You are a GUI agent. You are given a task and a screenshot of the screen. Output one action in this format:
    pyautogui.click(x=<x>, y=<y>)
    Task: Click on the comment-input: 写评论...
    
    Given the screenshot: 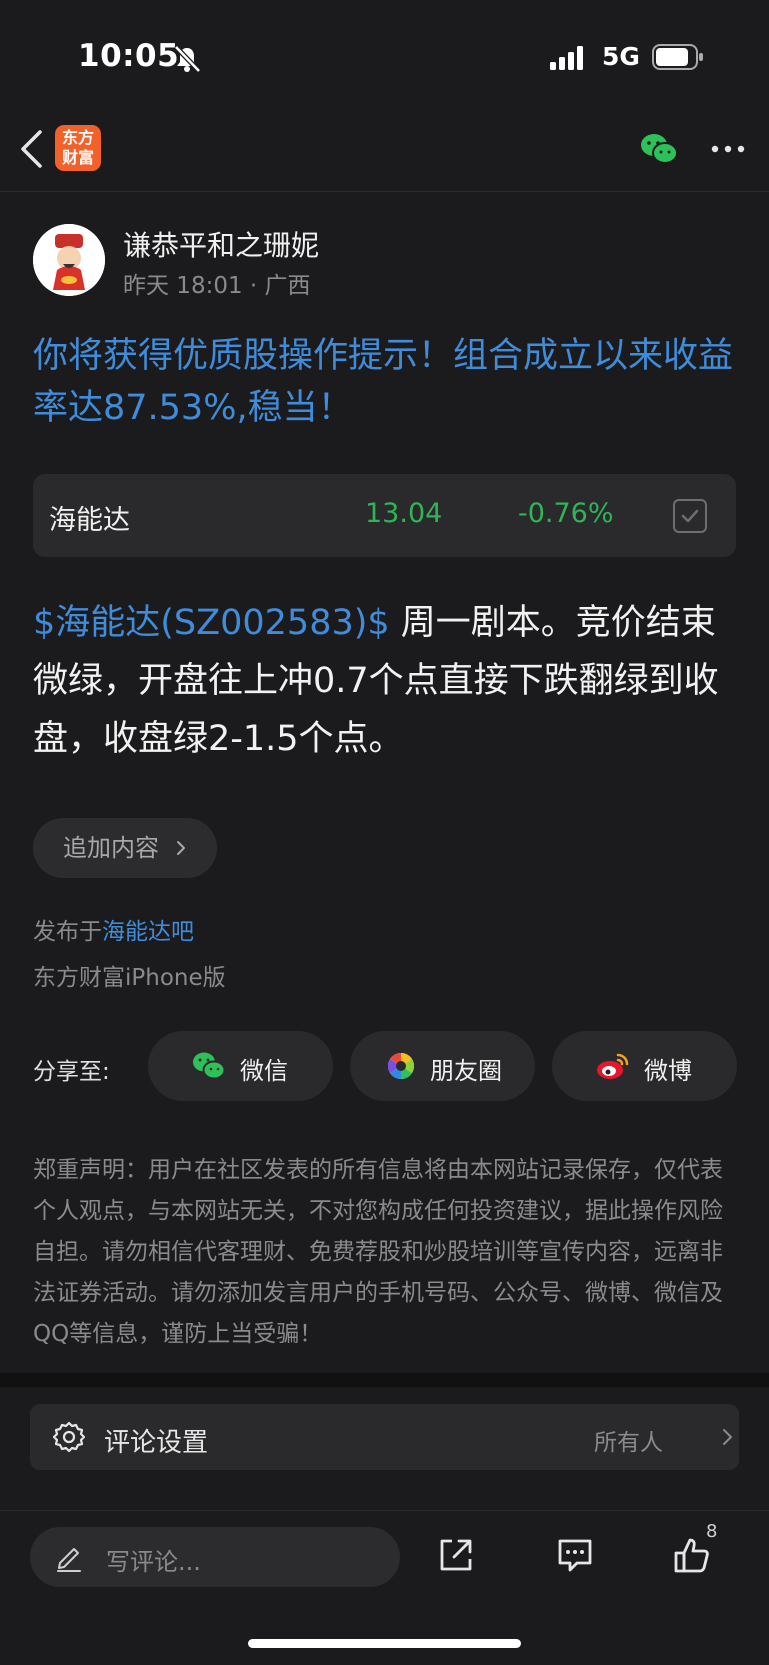 What is the action you would take?
    pyautogui.click(x=215, y=1557)
    